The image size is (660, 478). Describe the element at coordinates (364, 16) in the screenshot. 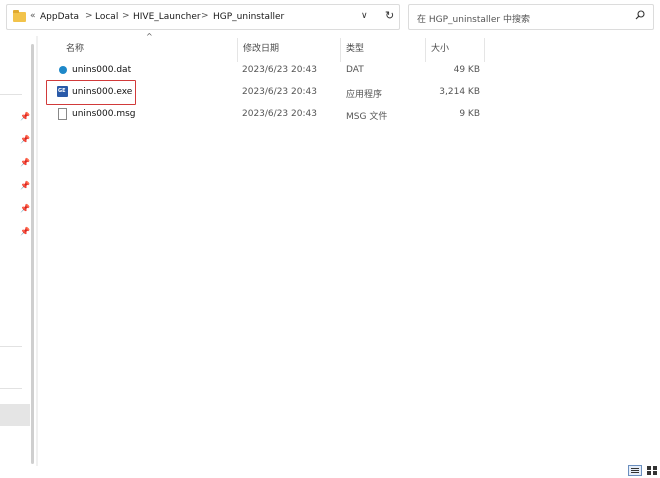

I see `chevron-down-icon: ∨` at that location.